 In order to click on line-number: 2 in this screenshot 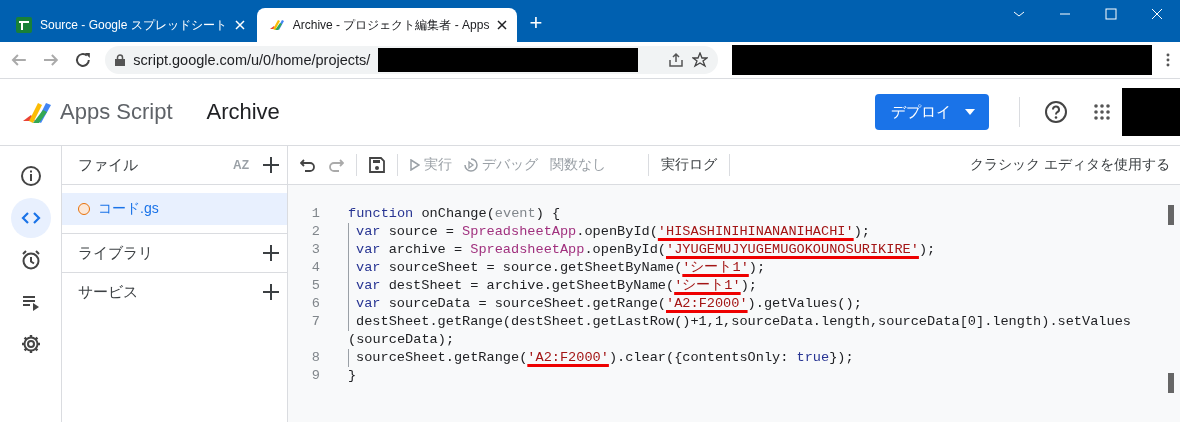, I will do `click(315, 232)`.